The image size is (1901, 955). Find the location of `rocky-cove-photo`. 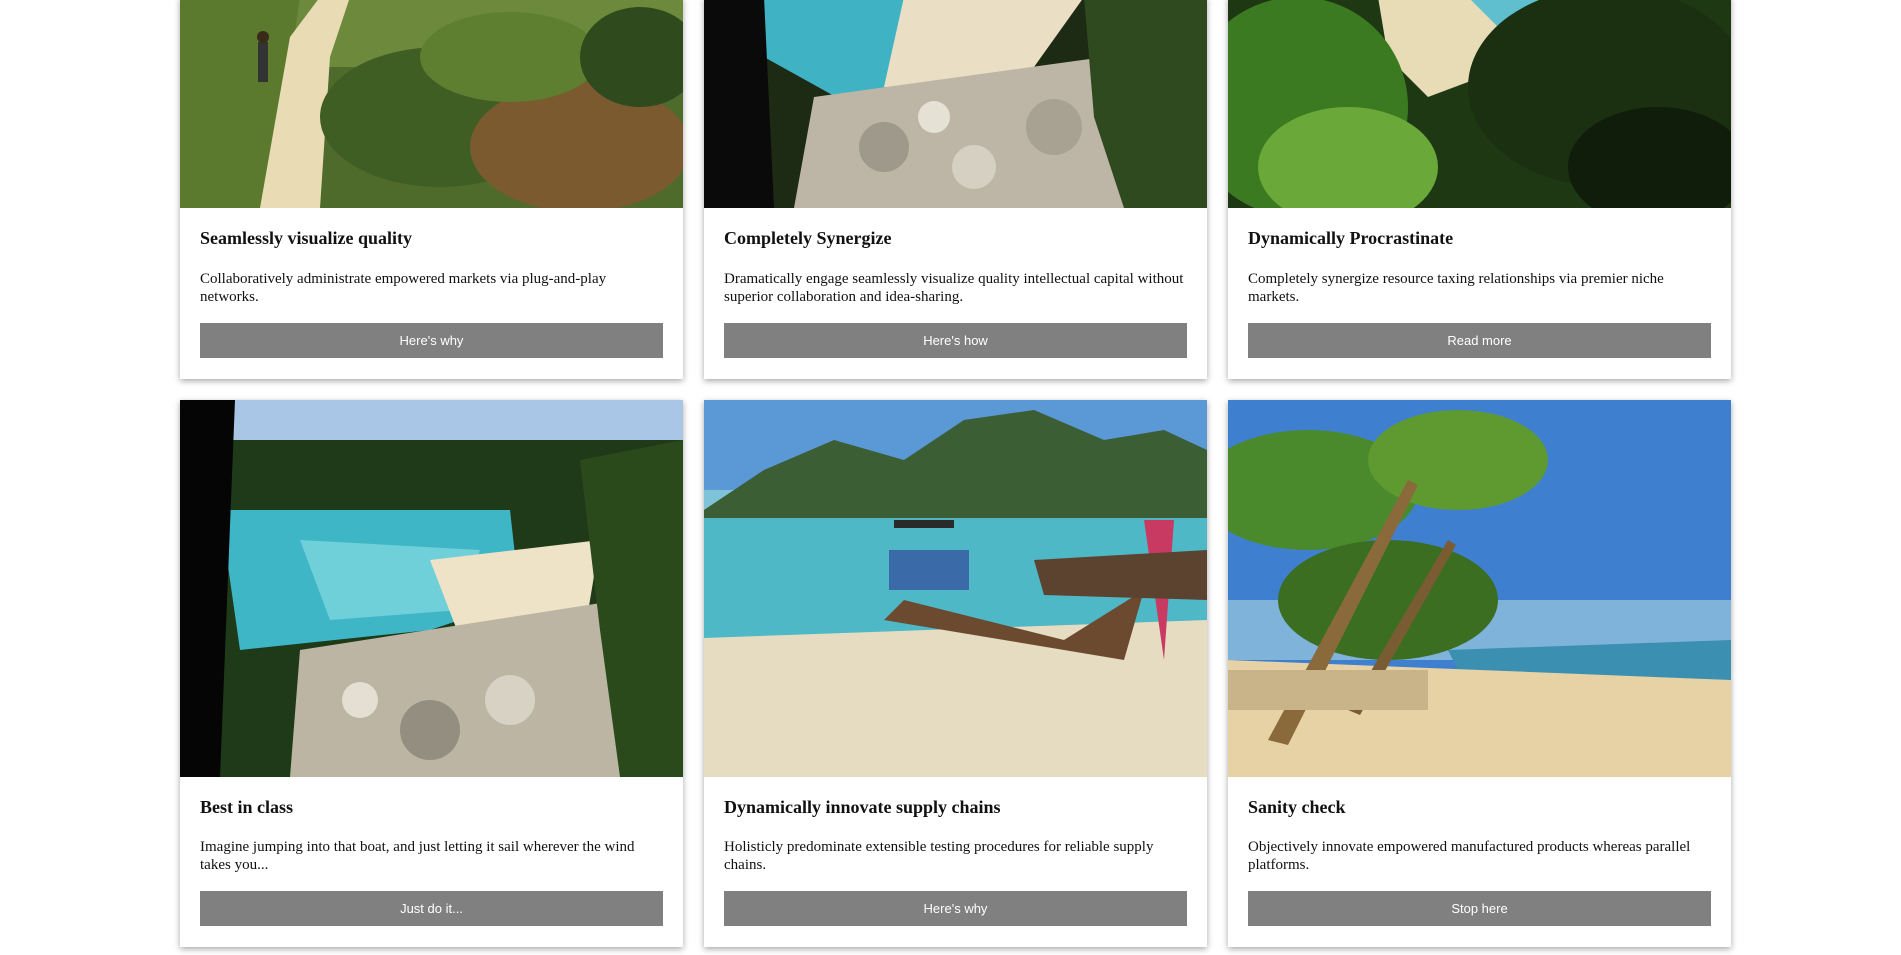

rocky-cove-photo is located at coordinates (955, 104).